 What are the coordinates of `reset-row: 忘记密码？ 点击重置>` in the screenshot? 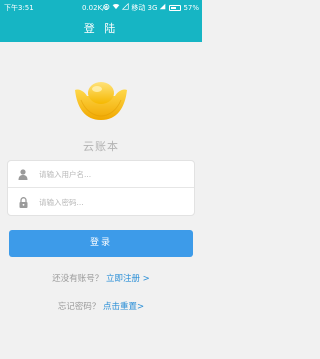 It's located at (101, 306).